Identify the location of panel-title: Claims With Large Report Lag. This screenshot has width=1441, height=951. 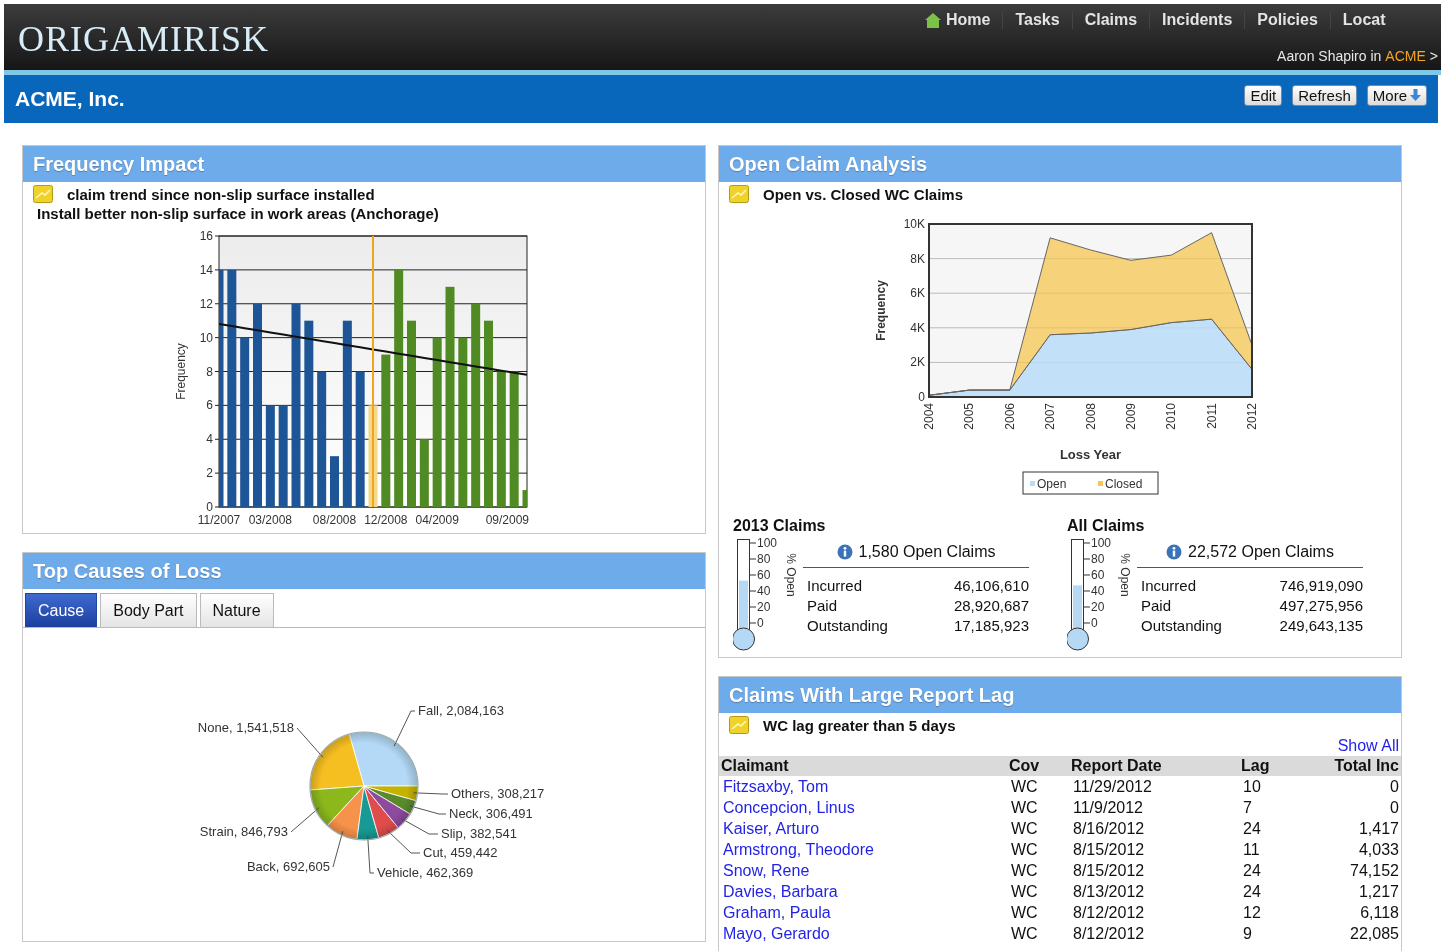
(1060, 695).